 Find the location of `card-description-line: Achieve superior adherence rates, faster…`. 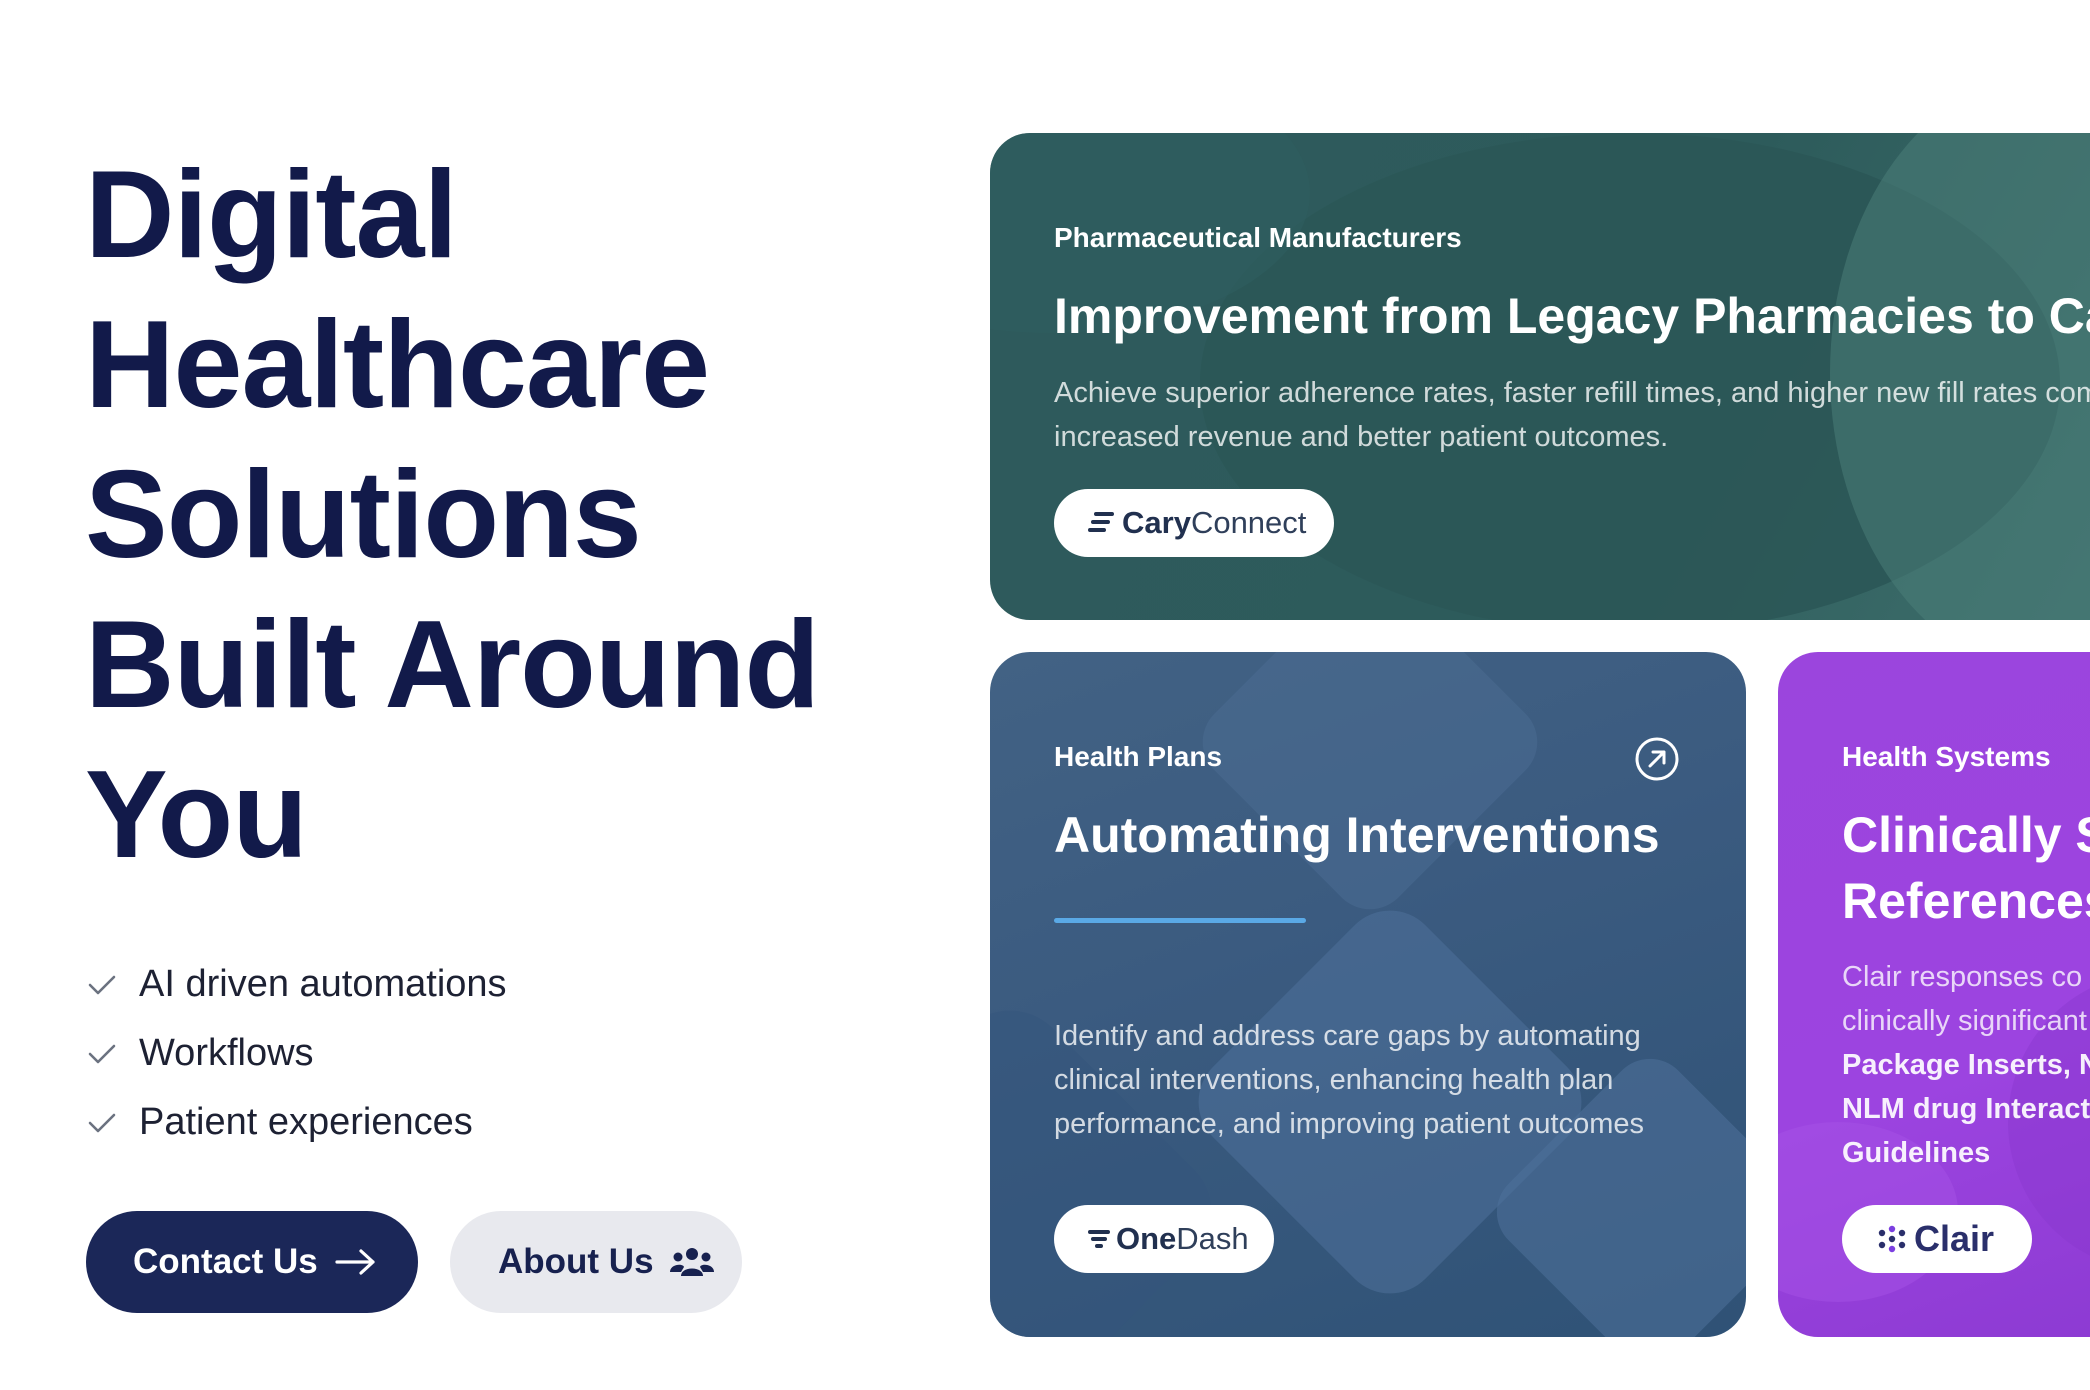

card-description-line: Achieve superior adherence rates, faster… is located at coordinates (1572, 393).